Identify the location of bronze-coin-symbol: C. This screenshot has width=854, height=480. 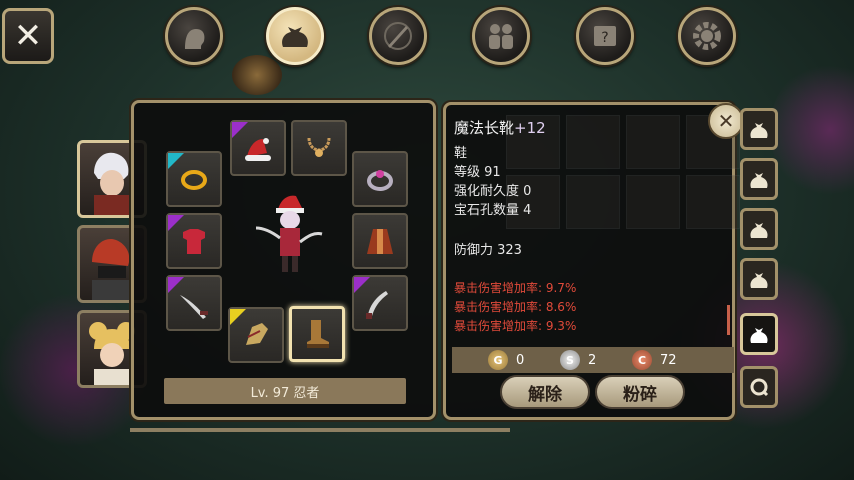
(642, 360).